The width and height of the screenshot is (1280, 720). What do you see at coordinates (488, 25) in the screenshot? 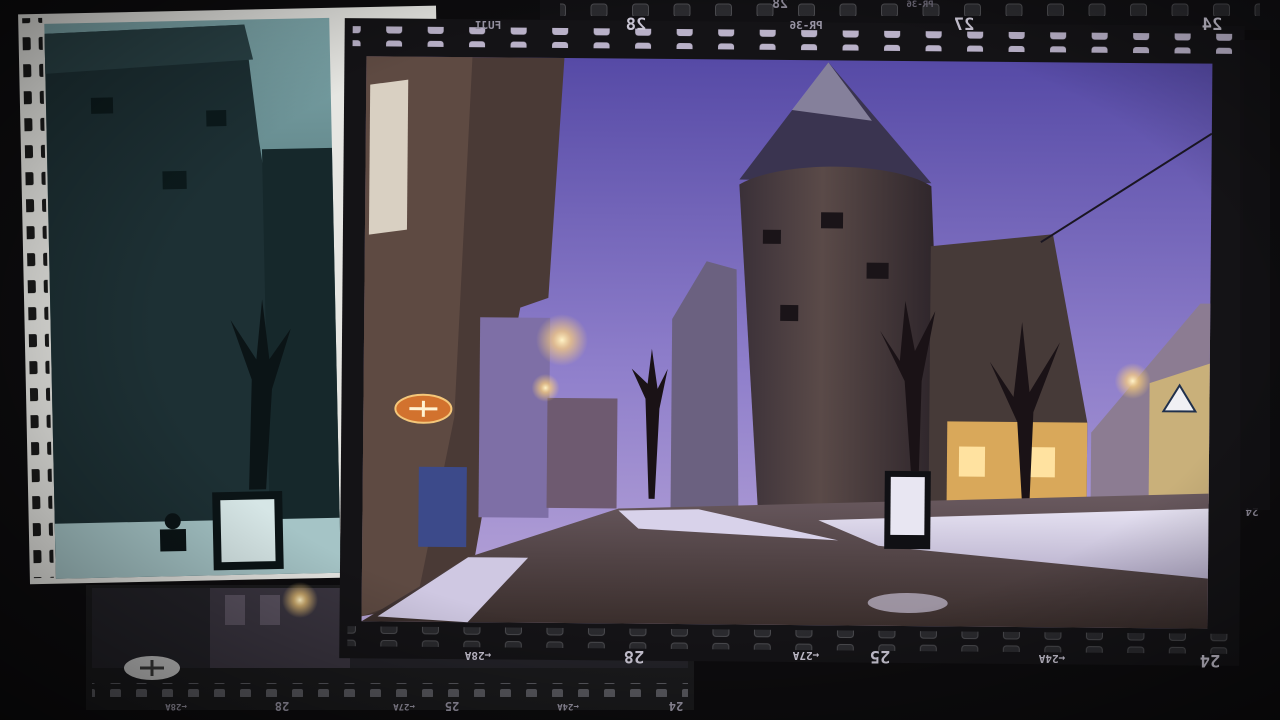
I see `edge-brand: FUJI` at bounding box center [488, 25].